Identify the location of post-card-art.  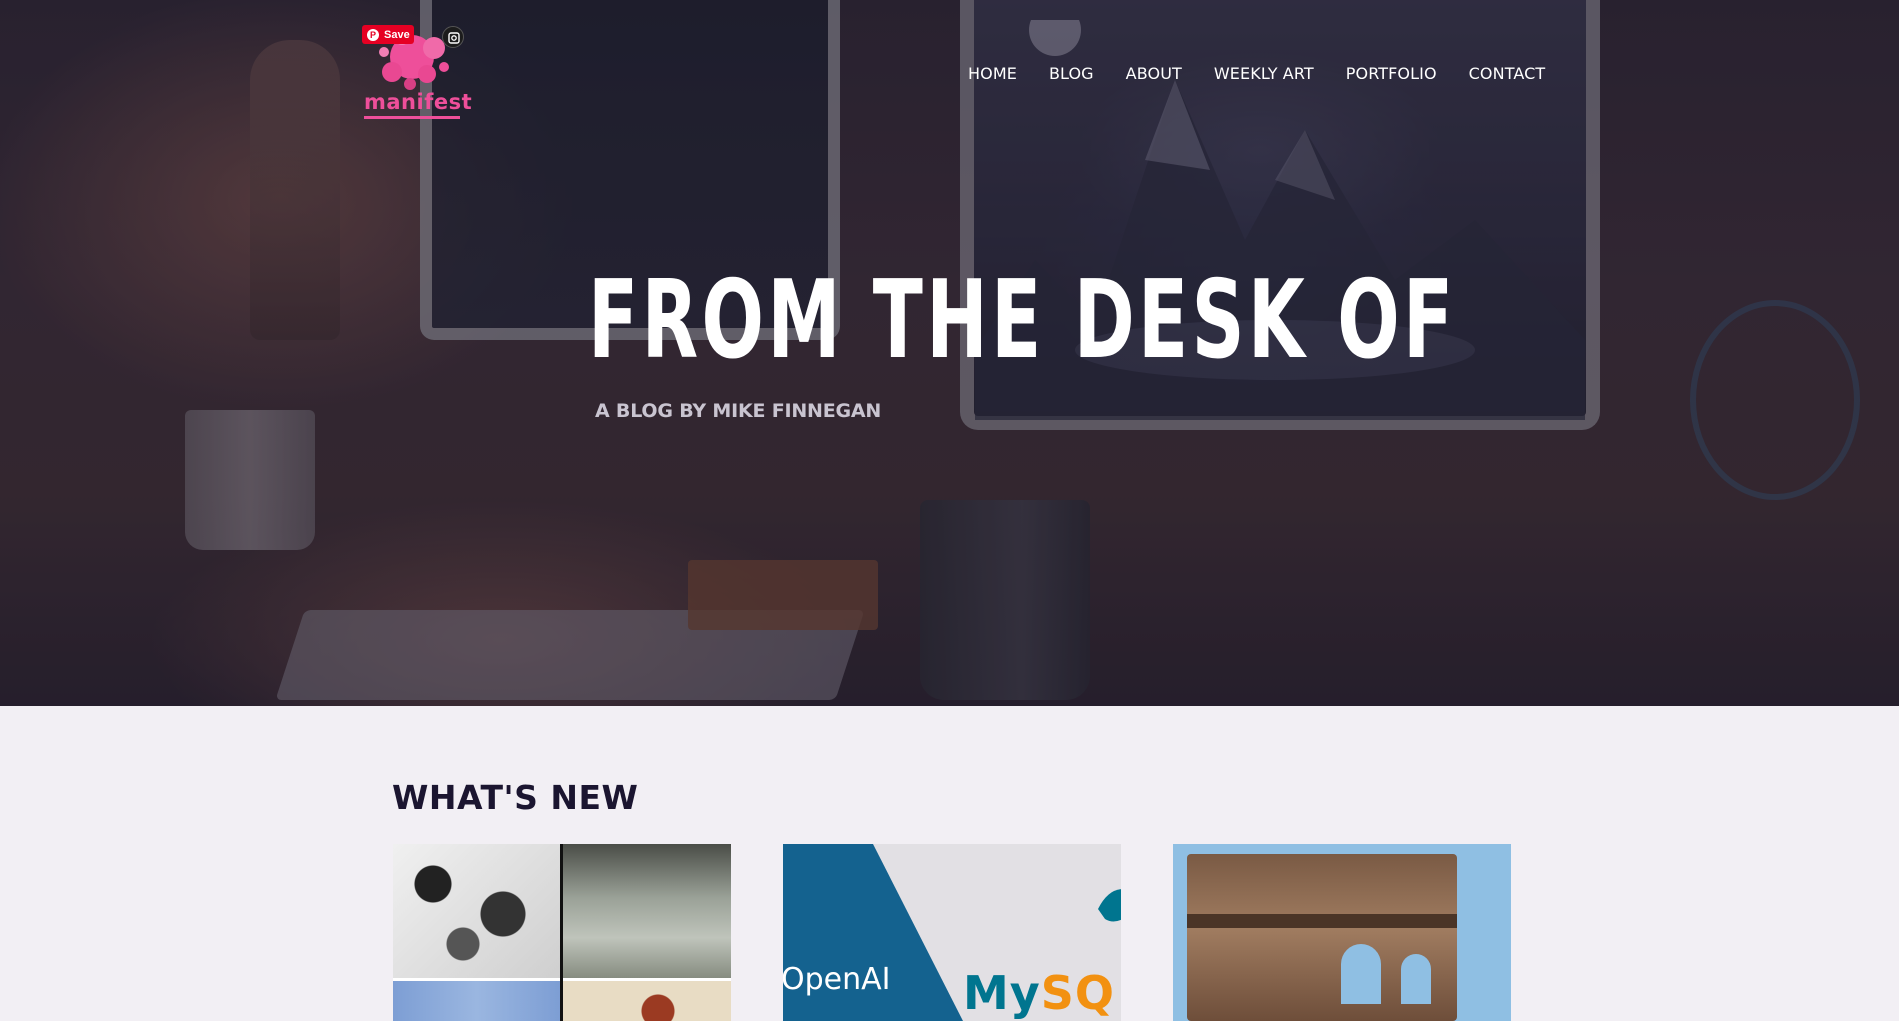
(562, 932).